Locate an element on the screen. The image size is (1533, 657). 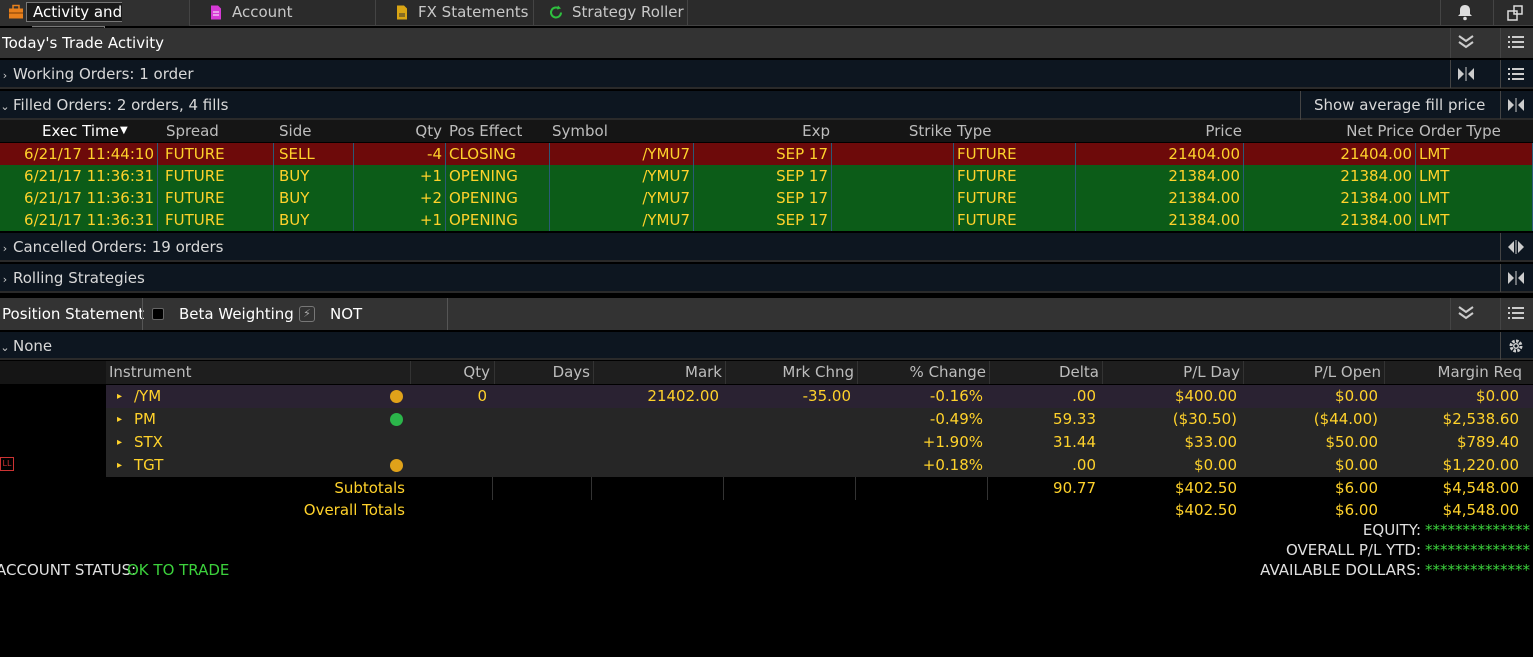
group-none-row: ⌄ None is located at coordinates (766, 346).